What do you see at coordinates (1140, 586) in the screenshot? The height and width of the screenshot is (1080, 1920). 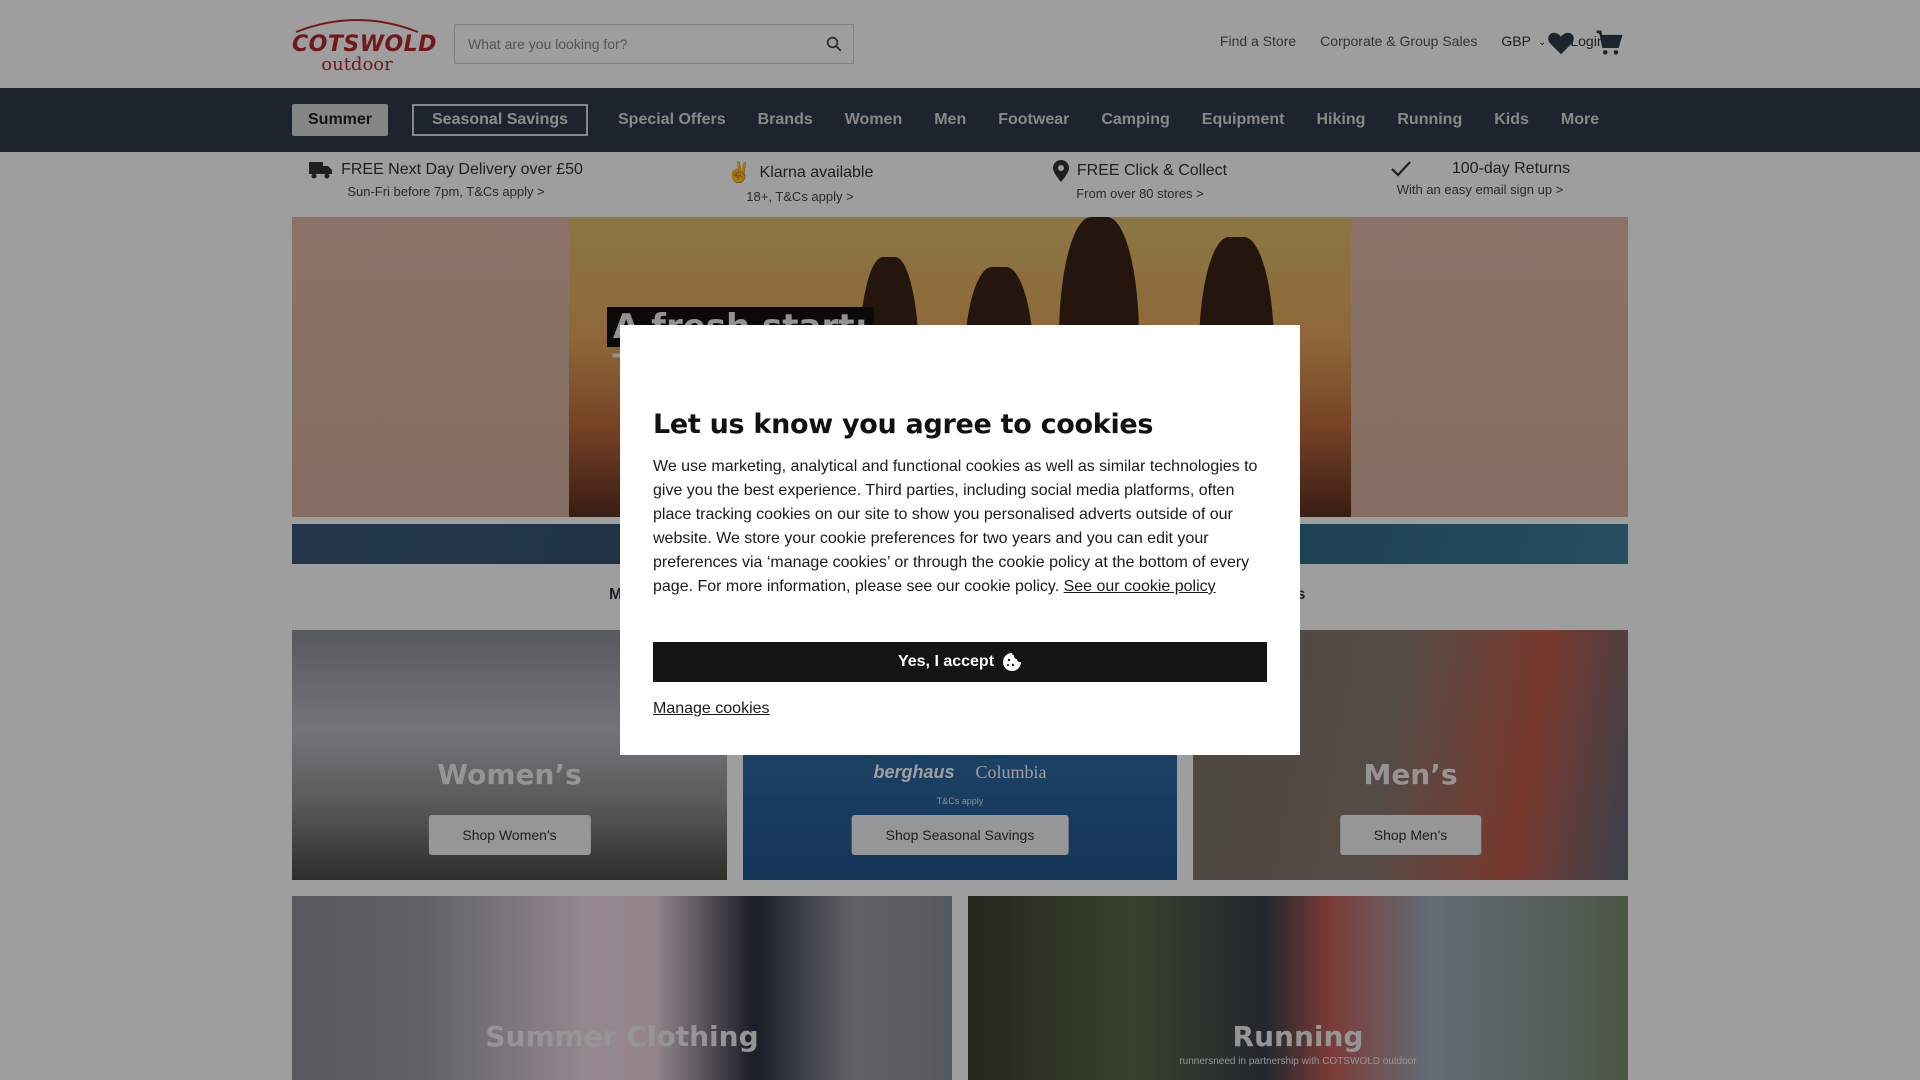 I see `cookie-policy-link: See our cookie policy` at bounding box center [1140, 586].